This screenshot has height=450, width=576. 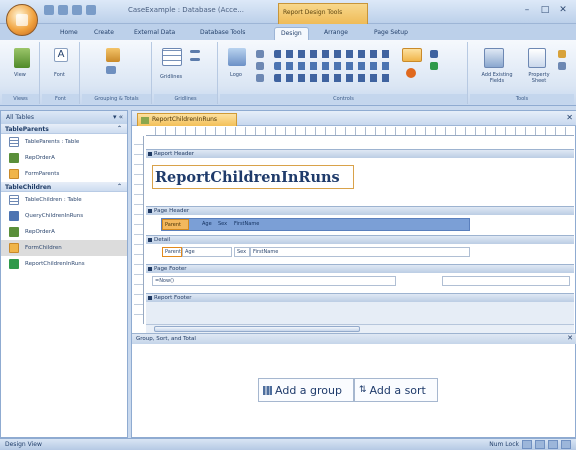 I want to click on tab-arrange: Arrange, so click(x=336, y=33).